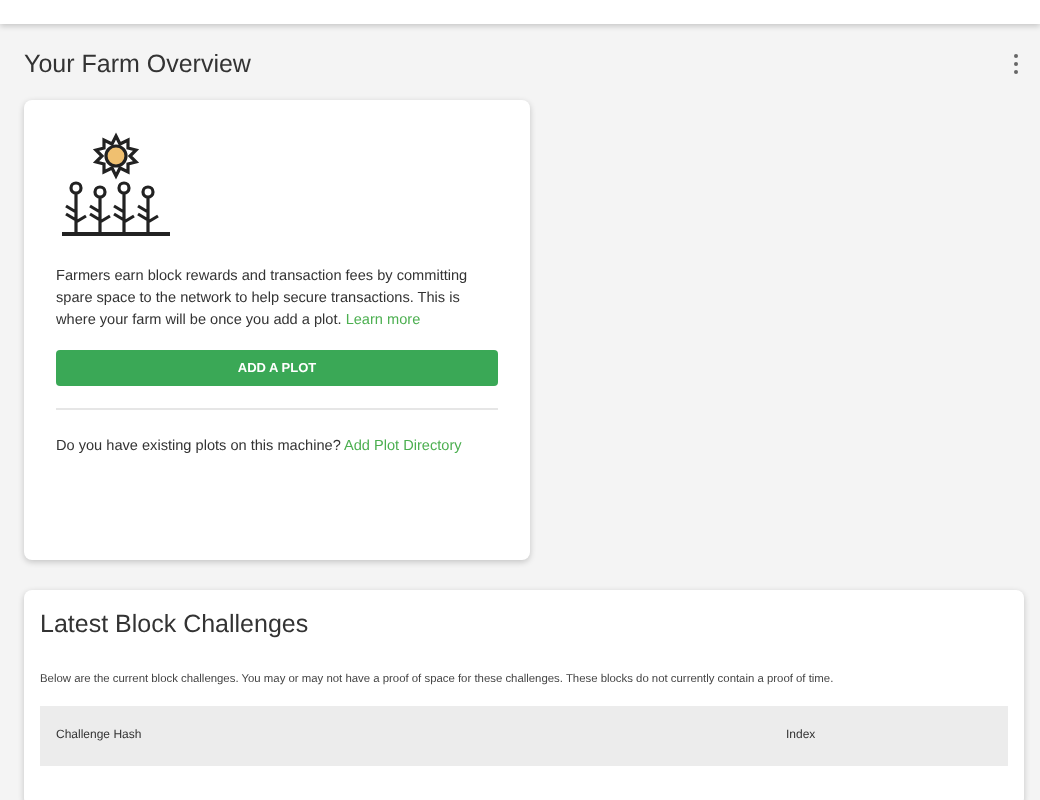 The image size is (1040, 800). I want to click on challenges-title: Latest Block Challenges, so click(175, 624).